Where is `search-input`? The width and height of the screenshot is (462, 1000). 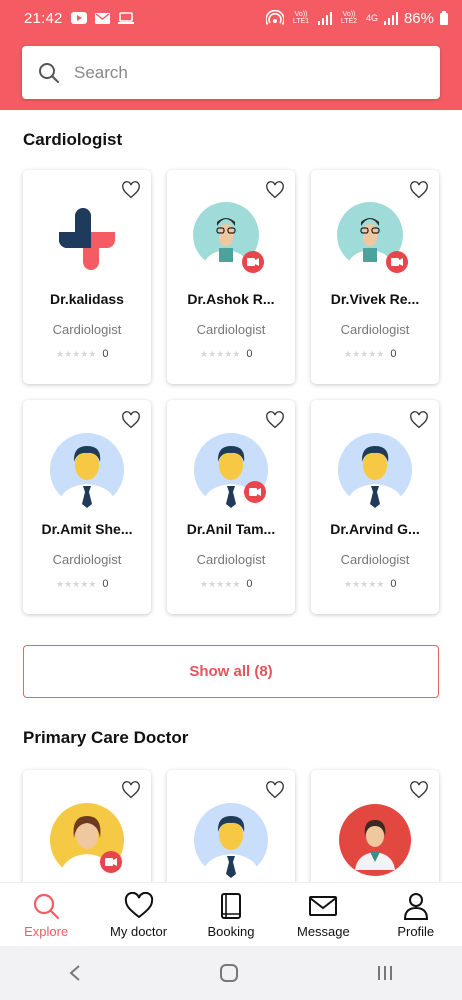
search-input is located at coordinates (239, 72).